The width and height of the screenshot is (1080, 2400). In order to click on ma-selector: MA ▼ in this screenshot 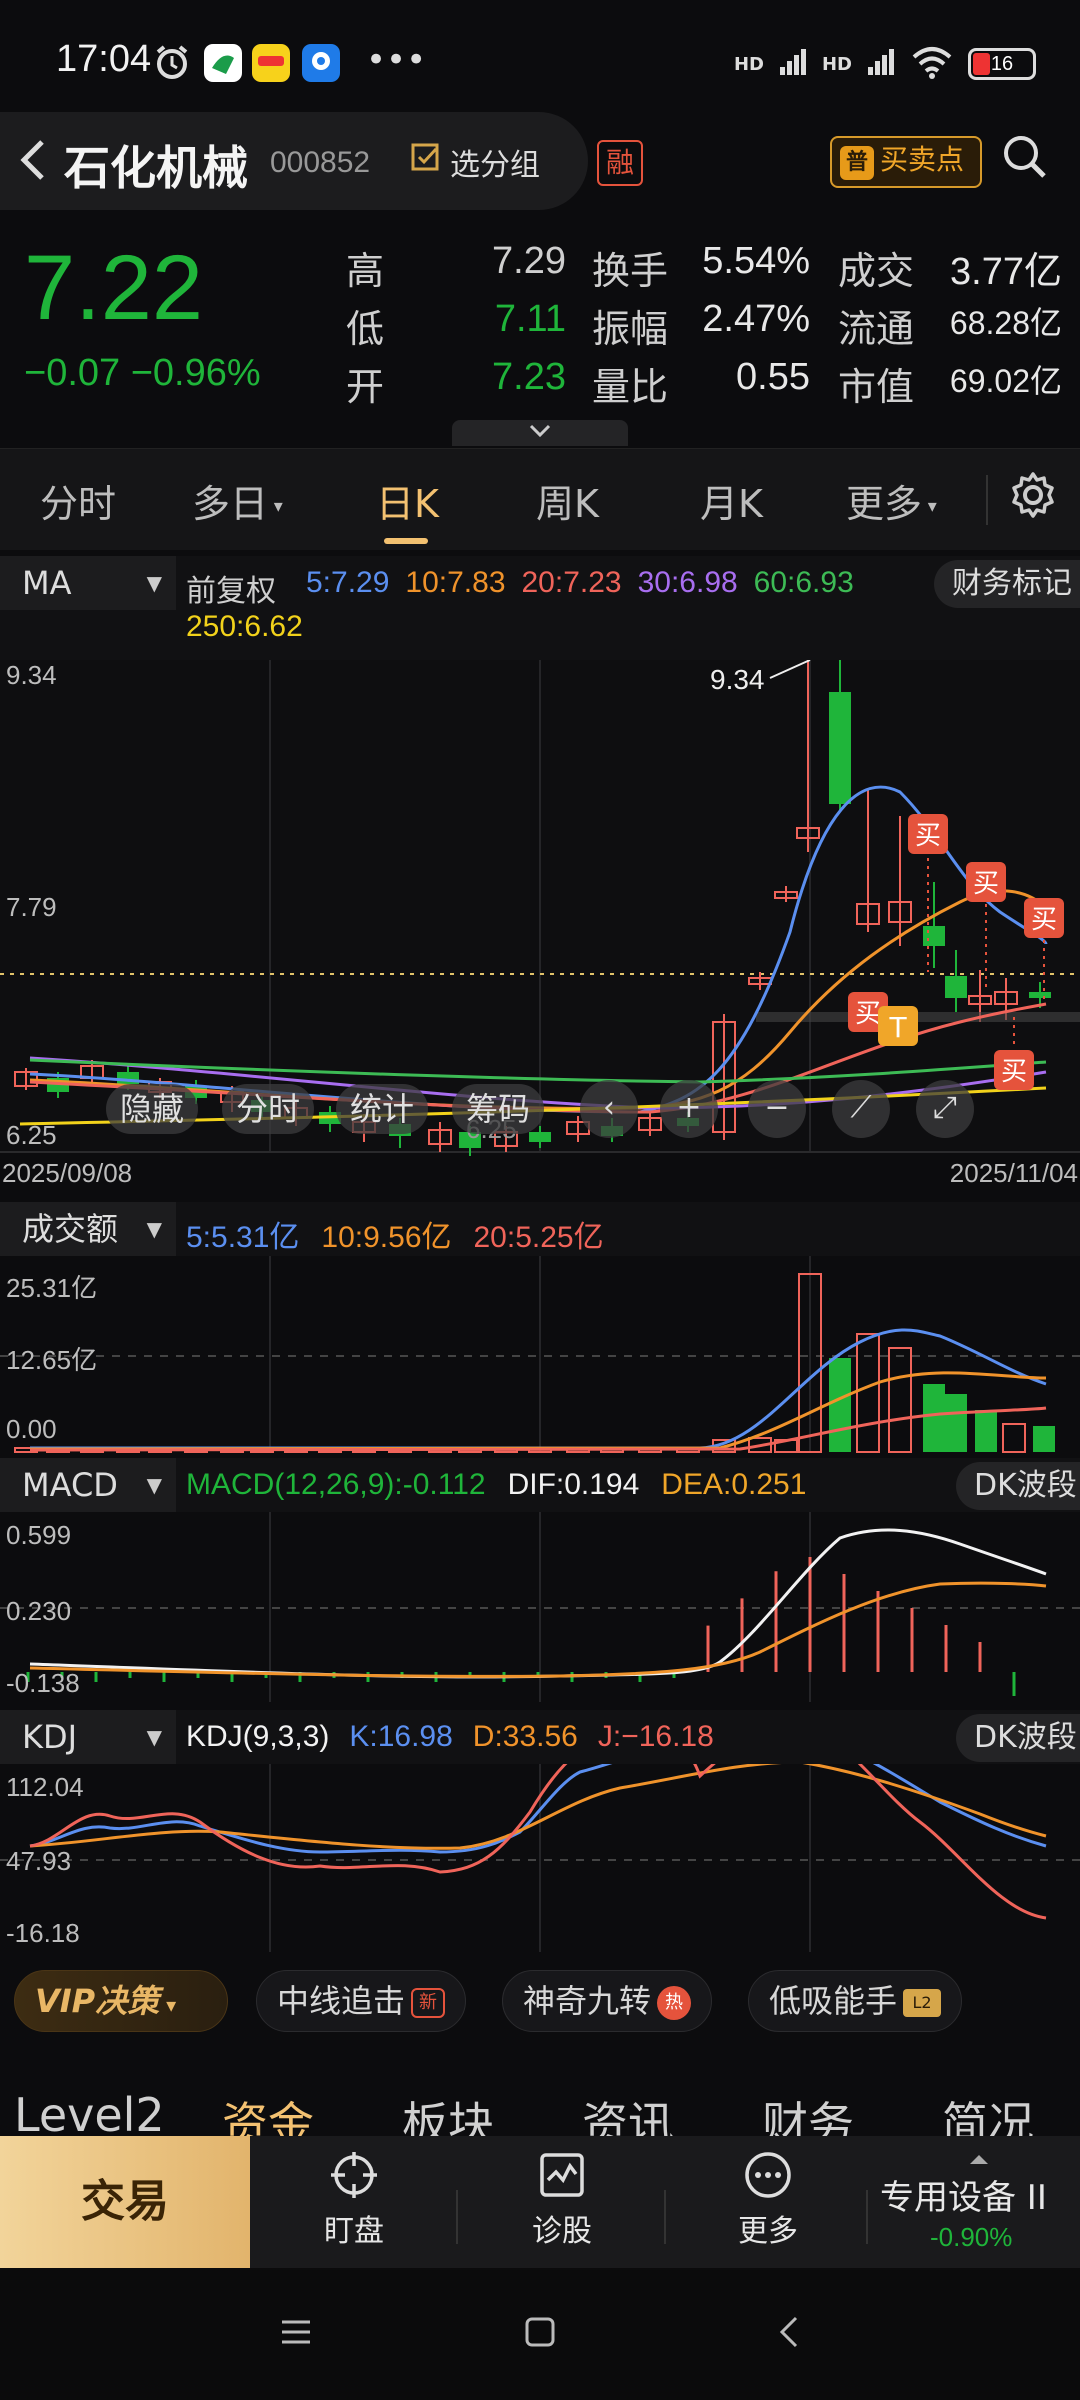, I will do `click(88, 583)`.